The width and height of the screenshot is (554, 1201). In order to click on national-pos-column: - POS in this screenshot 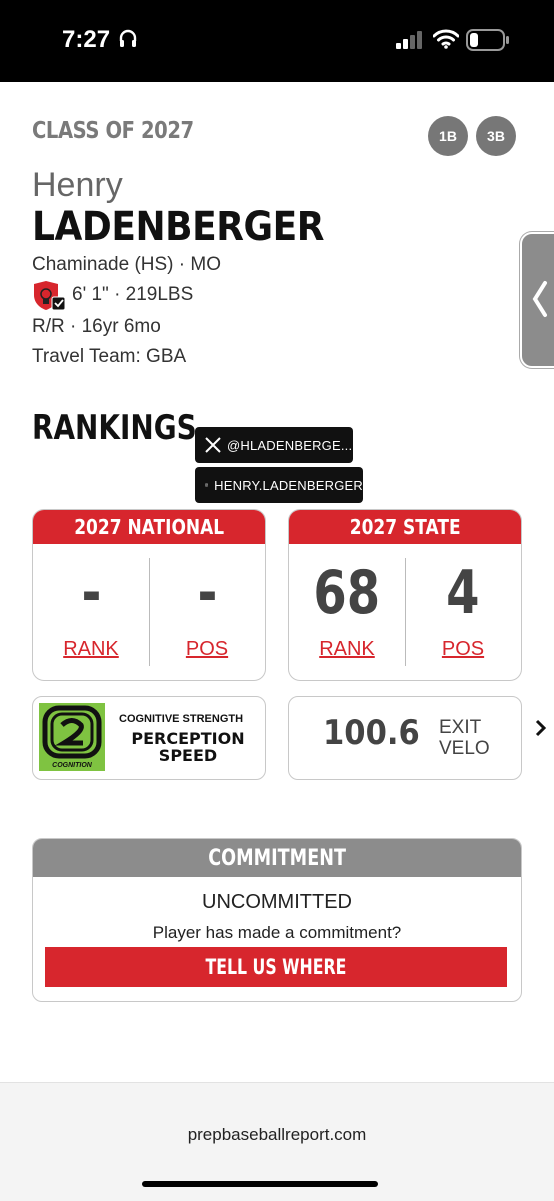, I will do `click(207, 612)`.